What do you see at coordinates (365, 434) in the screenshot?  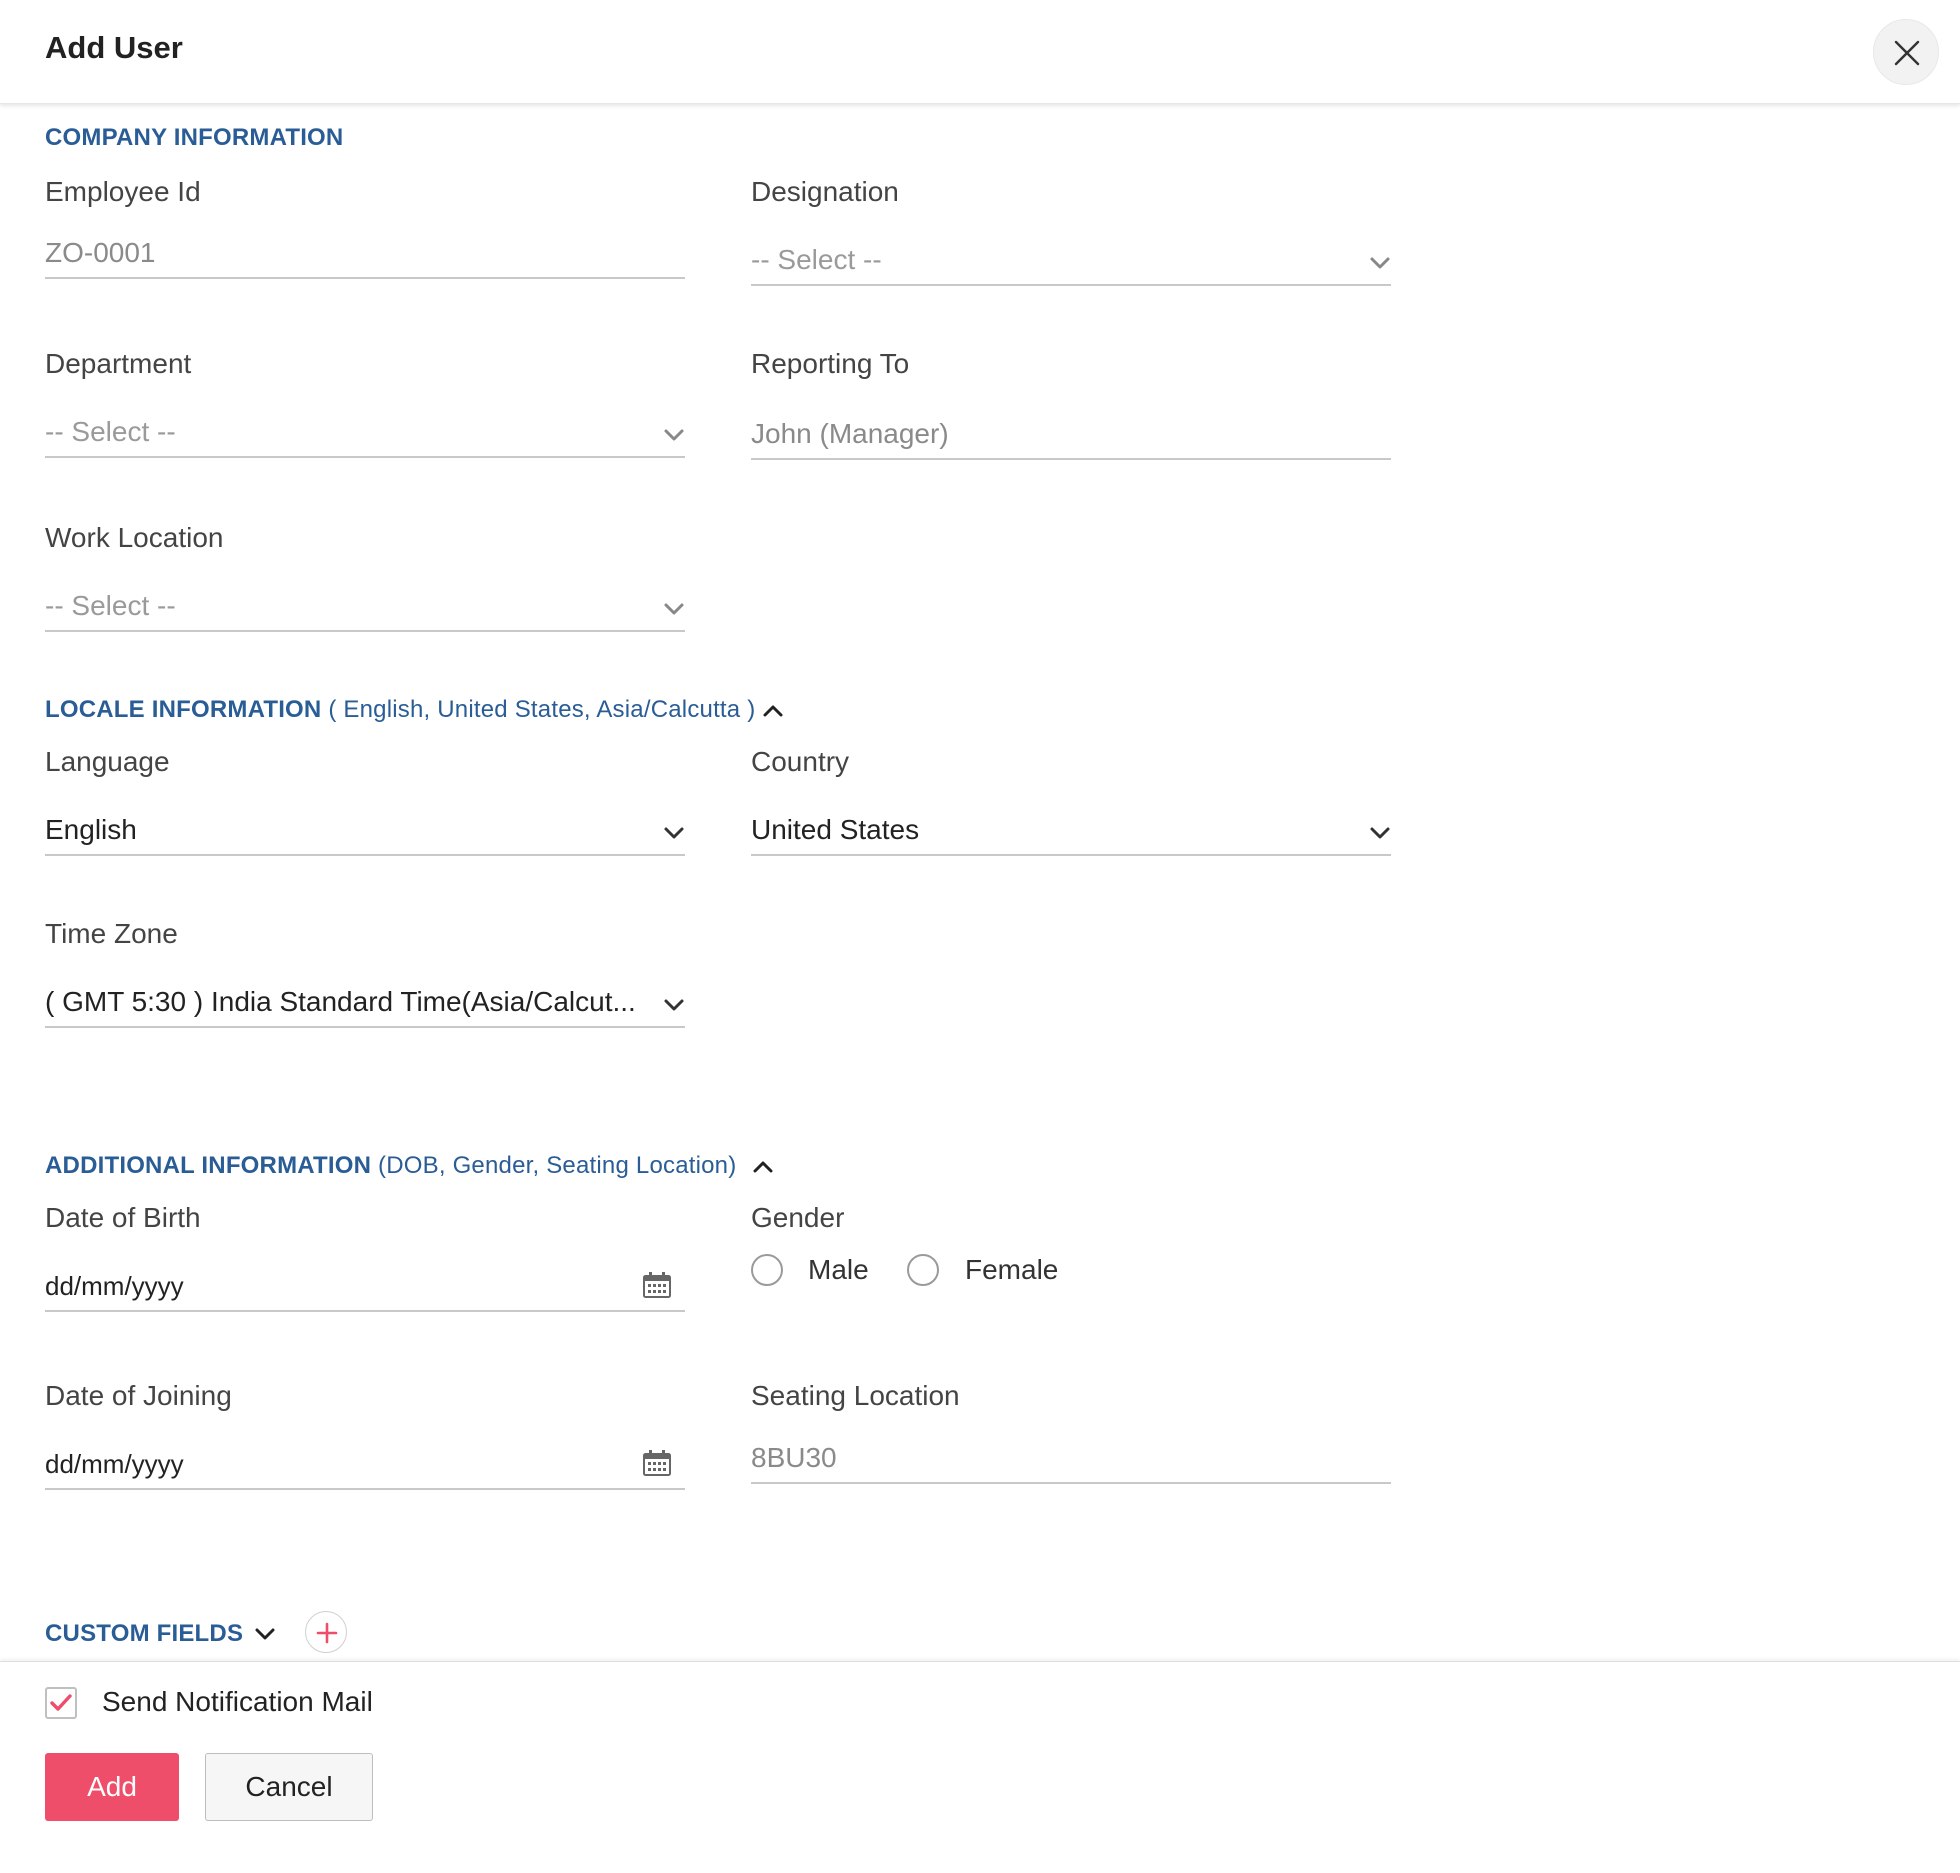 I see `department-select: -- Select --` at bounding box center [365, 434].